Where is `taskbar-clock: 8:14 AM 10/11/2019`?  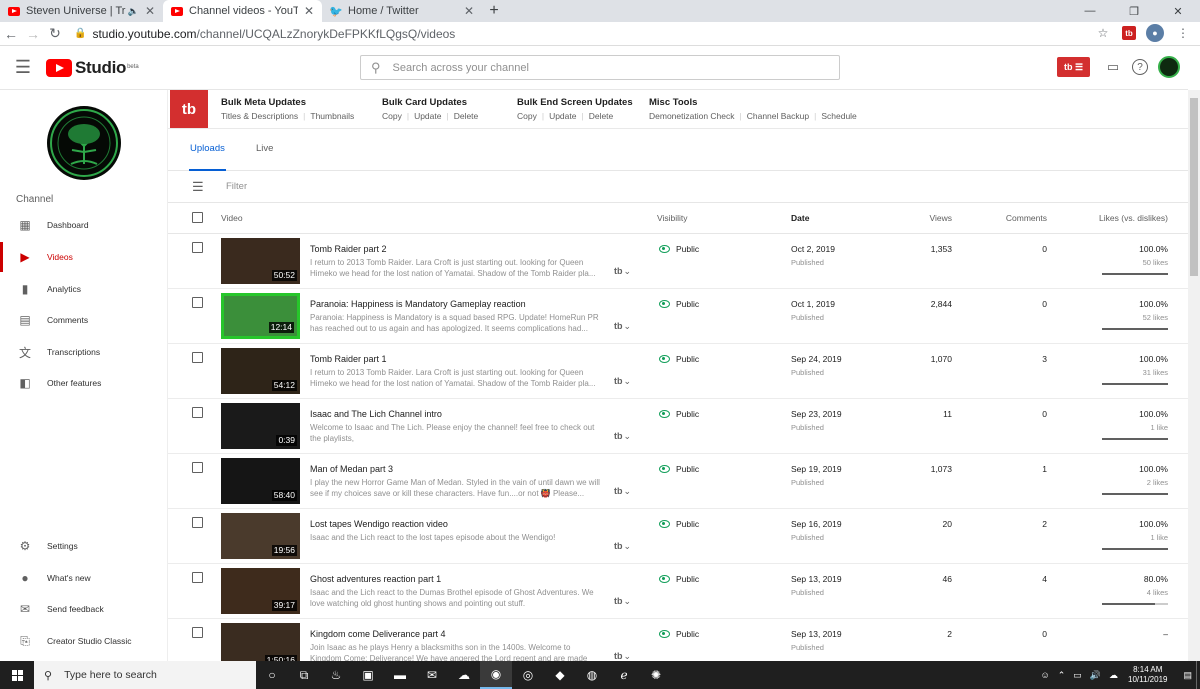
taskbar-clock: 8:14 AM 10/11/2019 is located at coordinates (1147, 675).